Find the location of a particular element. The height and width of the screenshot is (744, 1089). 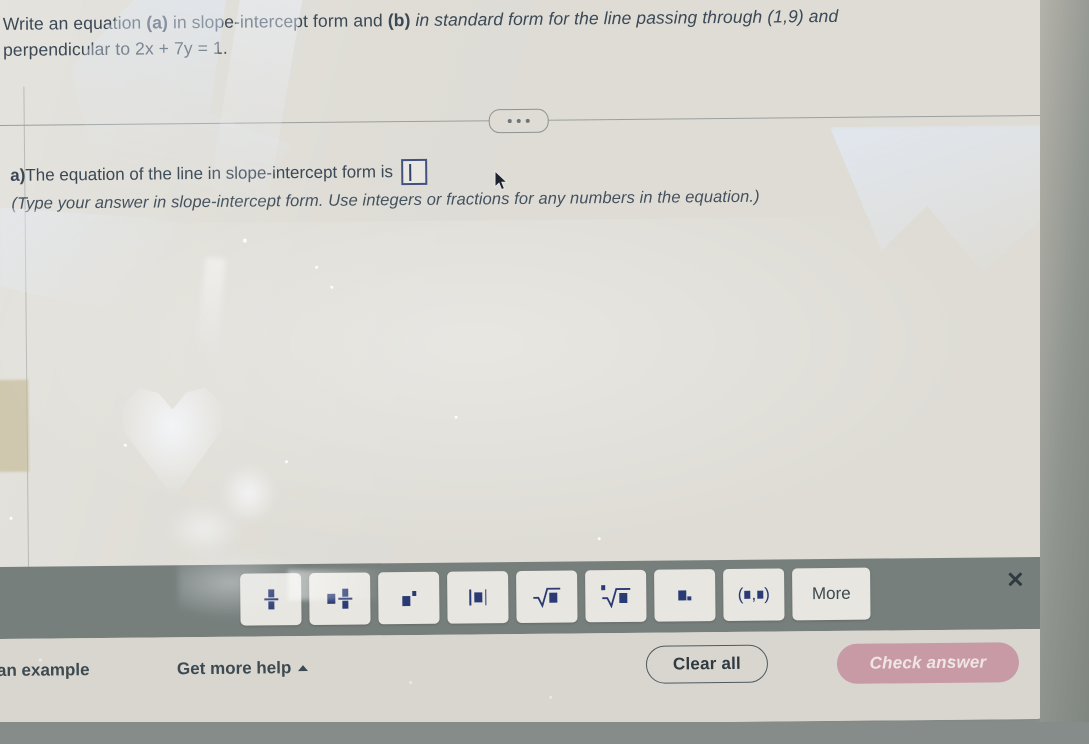

question-label-a: (a) is located at coordinates (157, 22).